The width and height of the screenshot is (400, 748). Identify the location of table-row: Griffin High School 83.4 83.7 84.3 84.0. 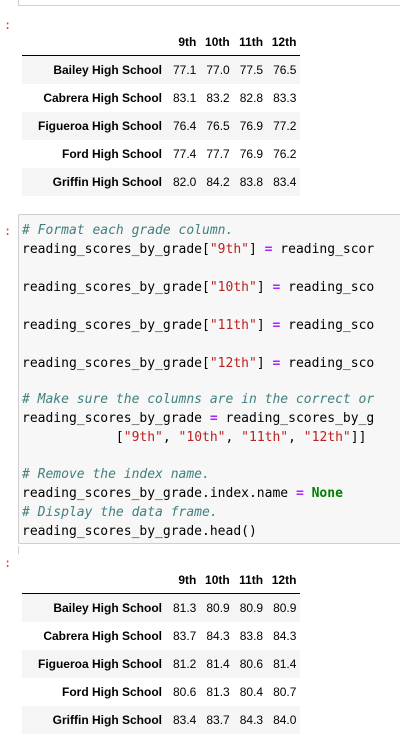
(161, 720).